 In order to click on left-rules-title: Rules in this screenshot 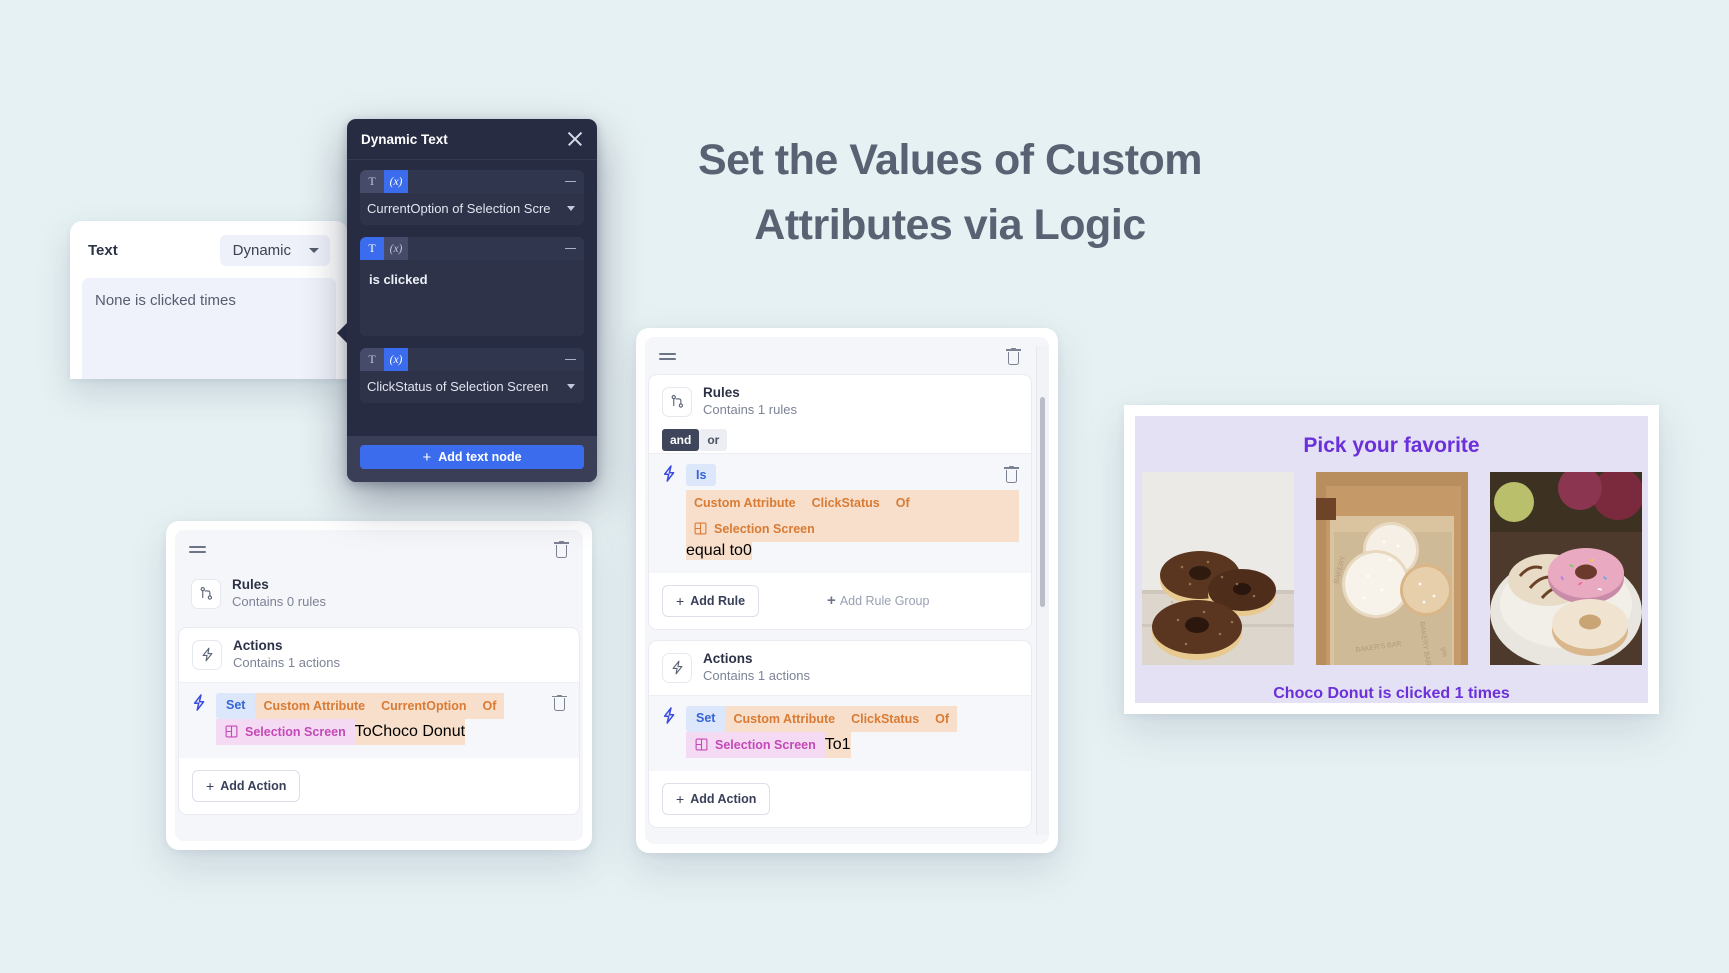, I will do `click(250, 584)`.